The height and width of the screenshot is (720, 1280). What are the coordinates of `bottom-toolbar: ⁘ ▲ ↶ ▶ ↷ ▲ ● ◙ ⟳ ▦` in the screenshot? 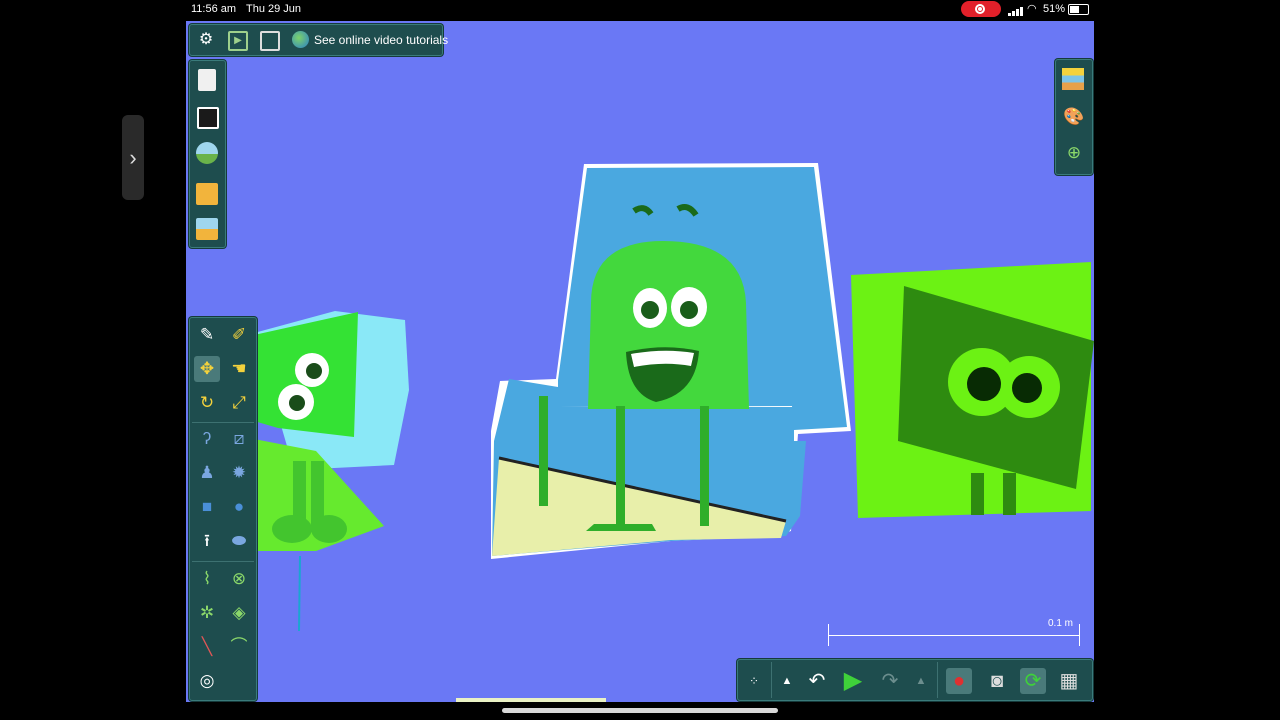 It's located at (915, 680).